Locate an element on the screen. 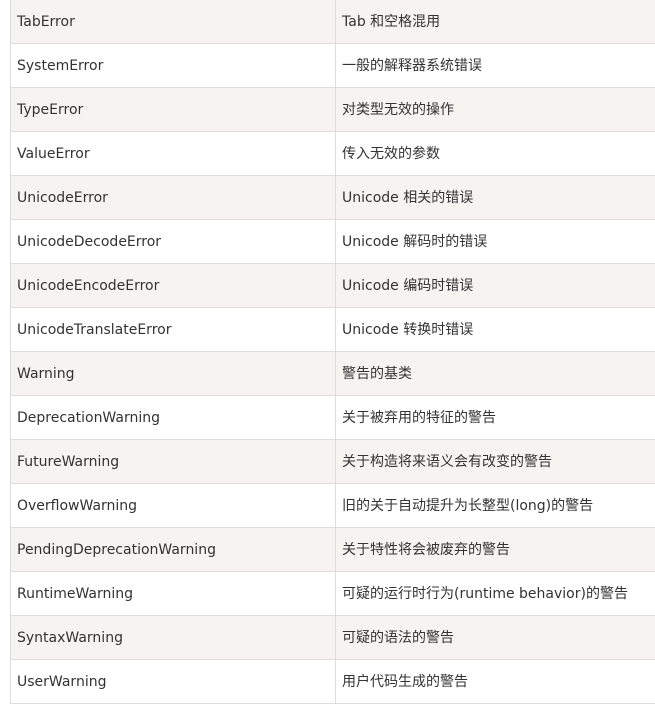  exception-name: FutureWarning is located at coordinates (173, 461).